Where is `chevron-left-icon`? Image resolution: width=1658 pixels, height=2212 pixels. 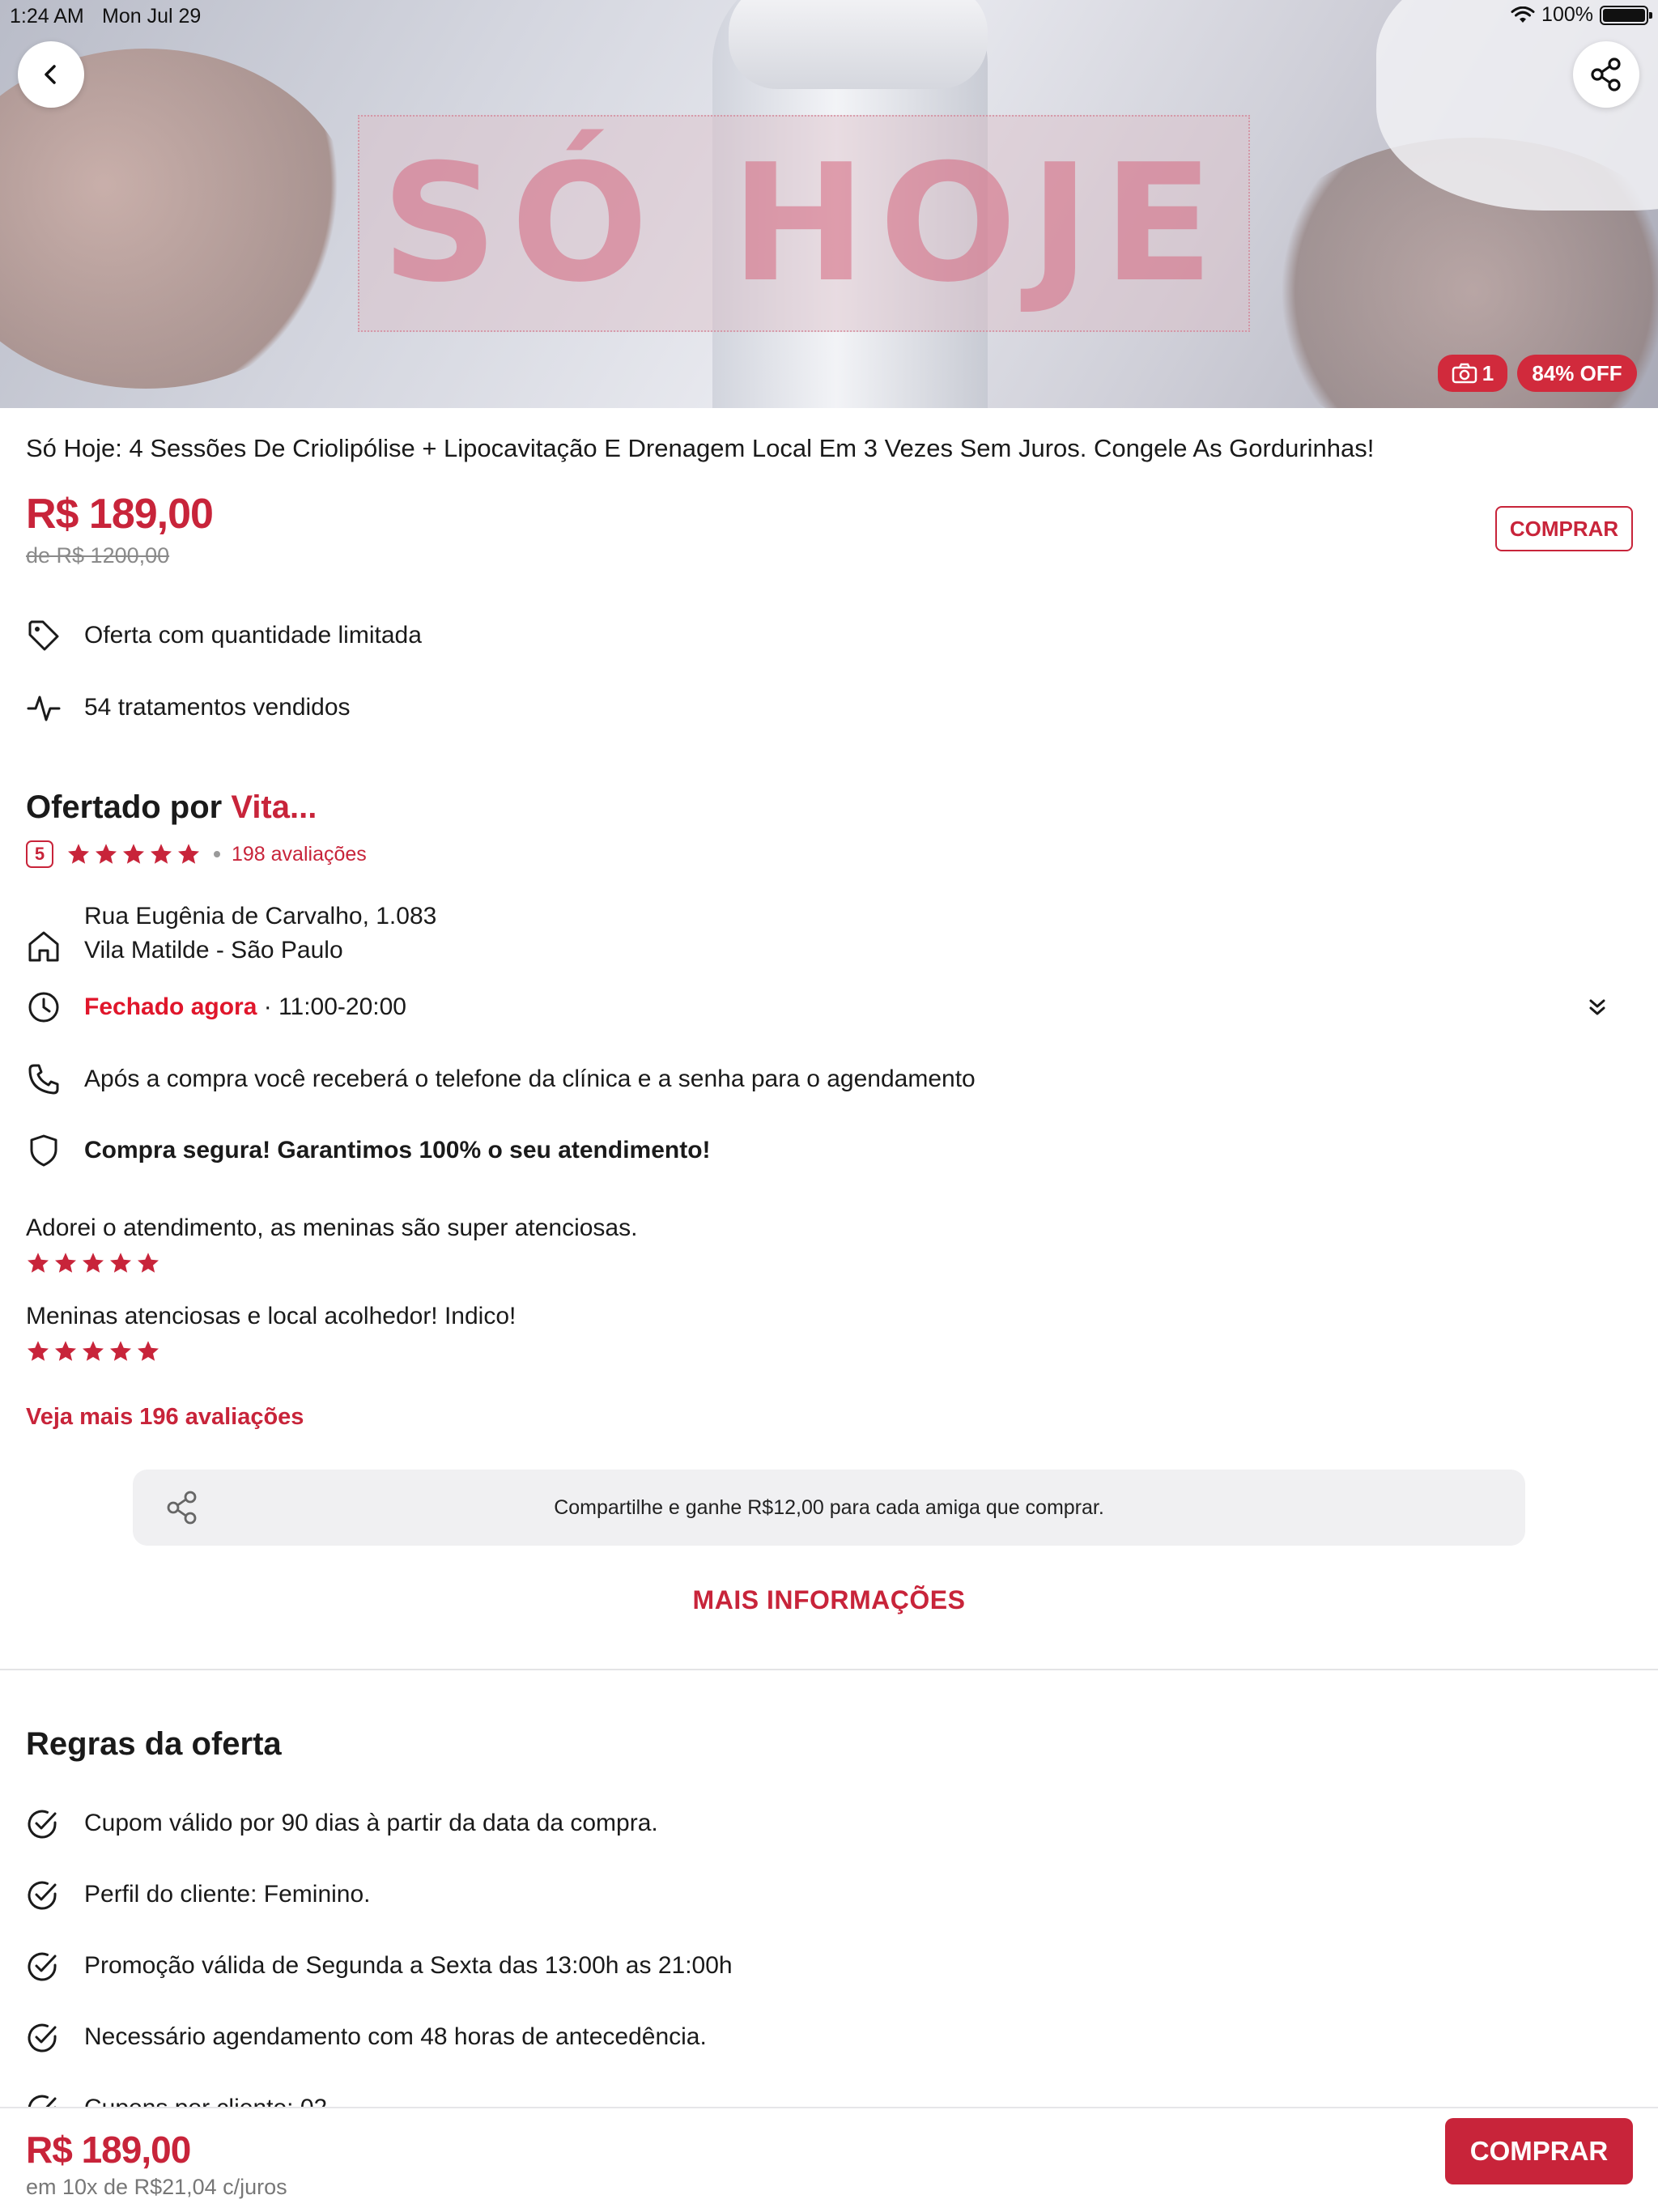
chevron-left-icon is located at coordinates (50, 75).